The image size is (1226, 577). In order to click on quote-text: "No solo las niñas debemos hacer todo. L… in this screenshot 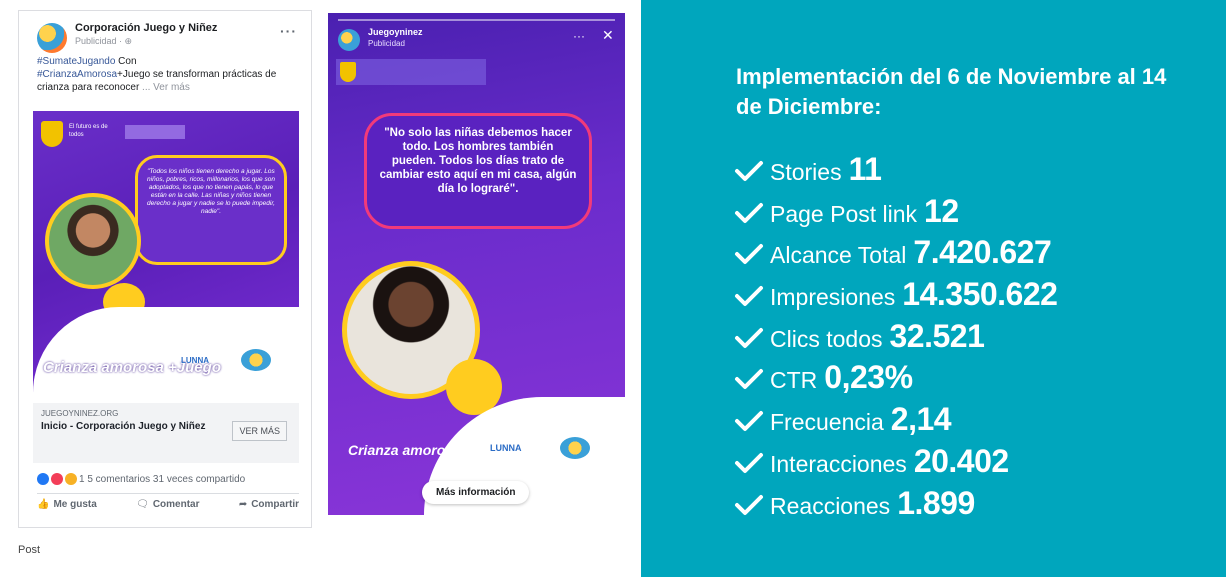, I will do `click(478, 161)`.